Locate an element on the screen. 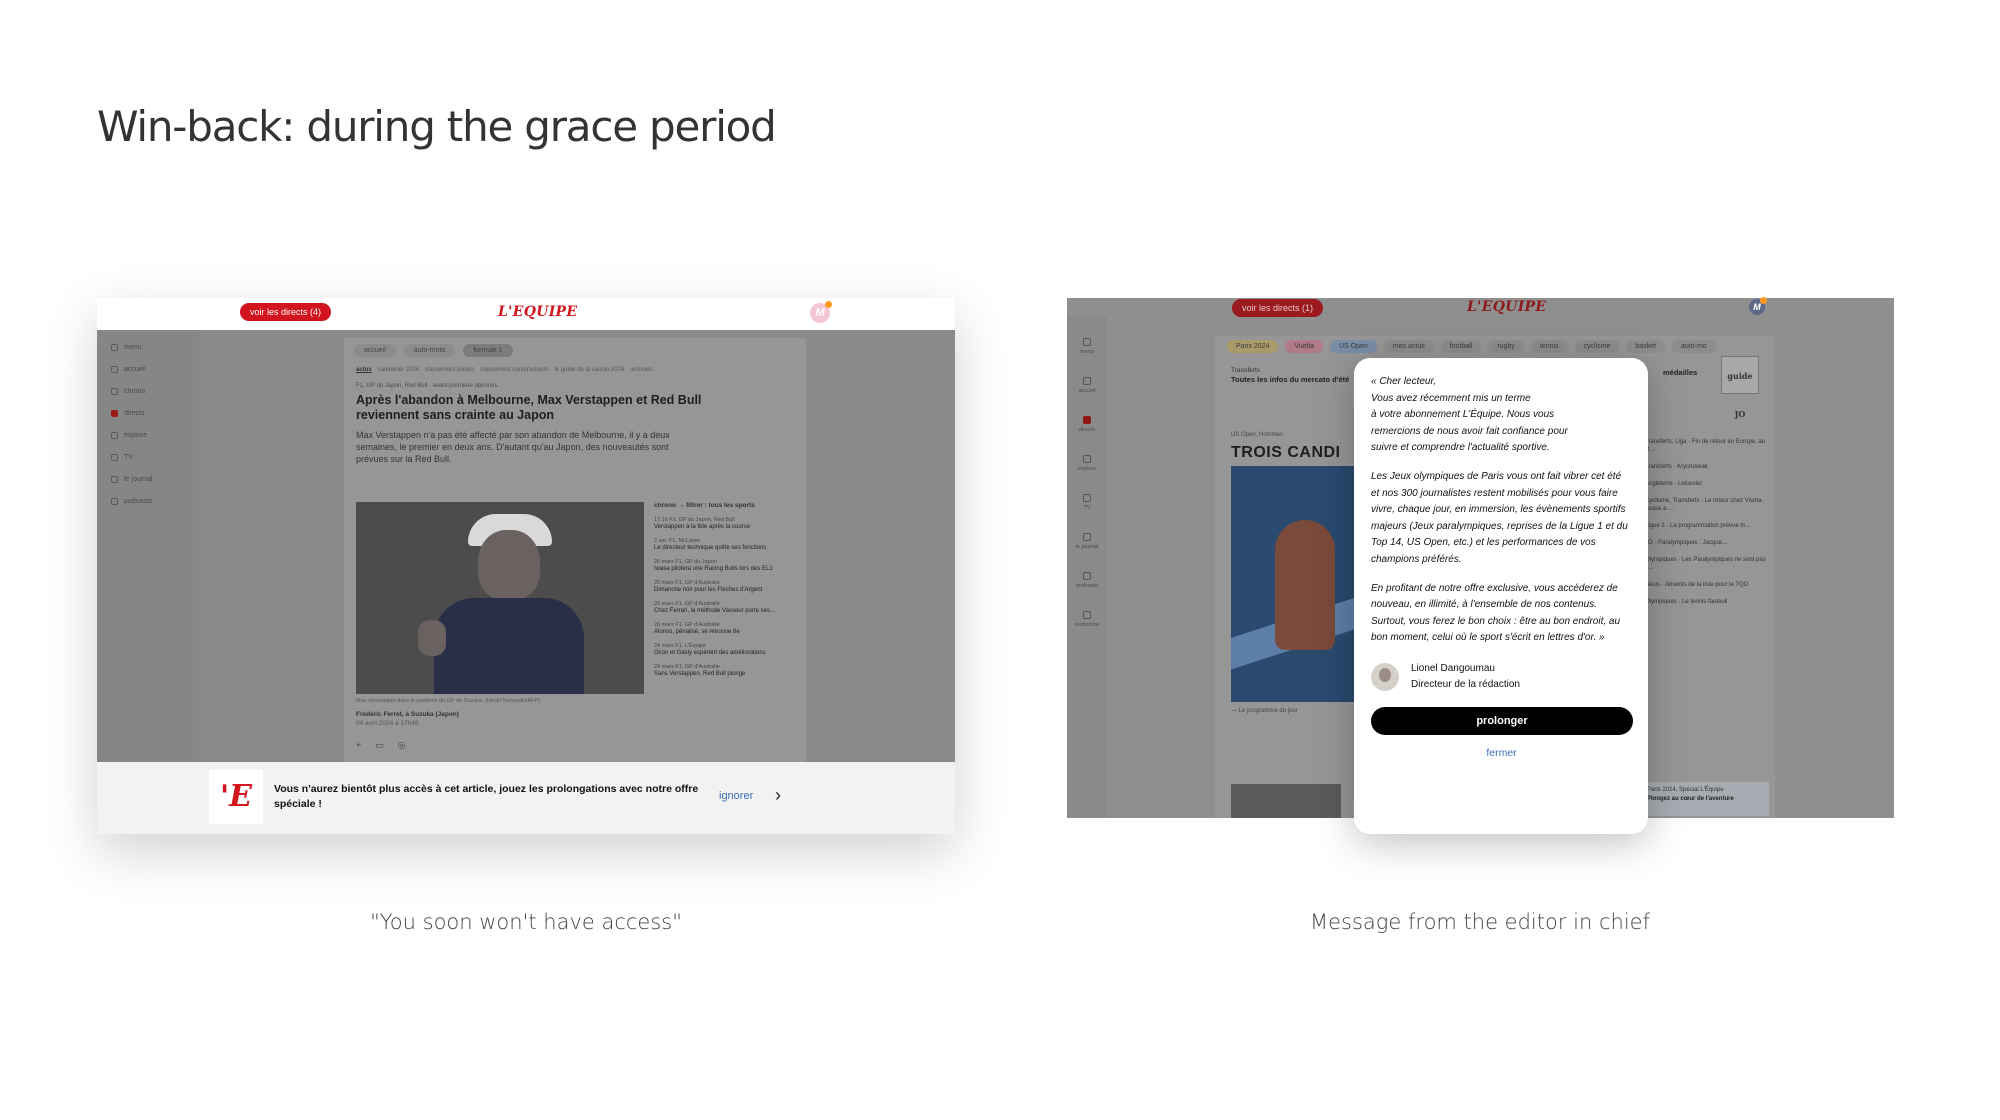 The image size is (2000, 1120). tab-formule-1: formule 1 is located at coordinates (488, 350).